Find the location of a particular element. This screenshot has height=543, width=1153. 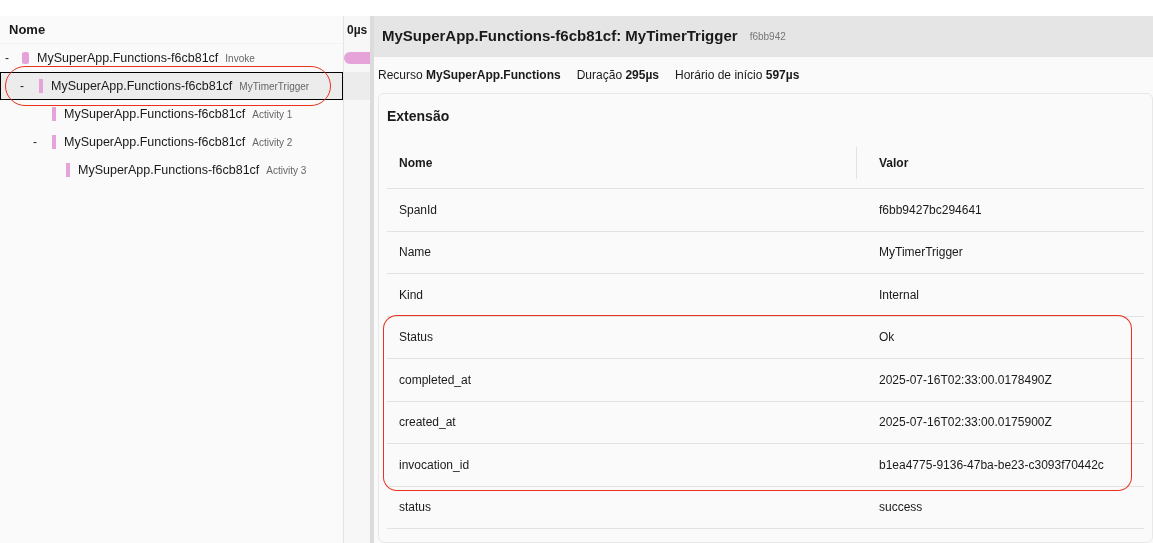

timeline-bar is located at coordinates (357, 58).